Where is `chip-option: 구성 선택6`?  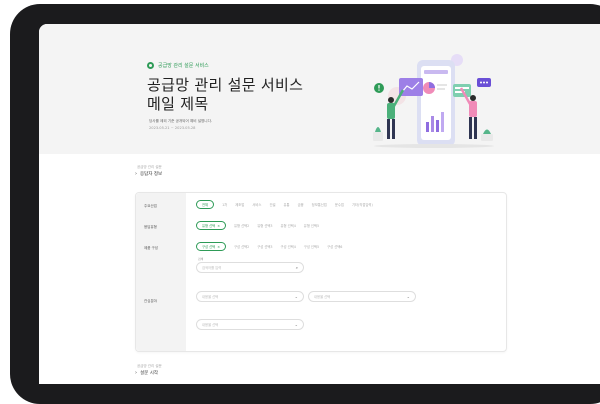
chip-option: 구성 선택6 is located at coordinates (334, 246).